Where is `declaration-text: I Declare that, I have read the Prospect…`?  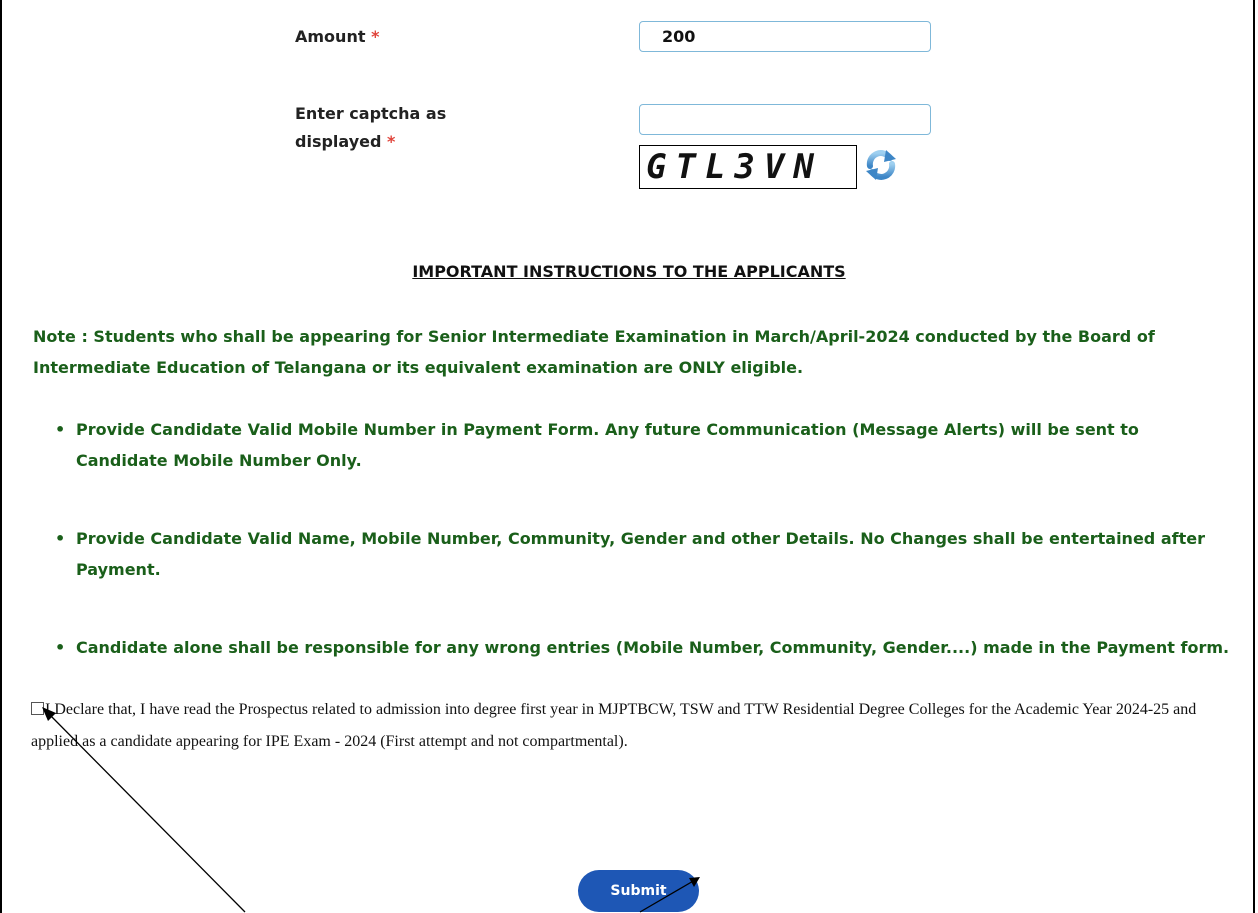 declaration-text: I Declare that, I have read the Prospect… is located at coordinates (614, 725).